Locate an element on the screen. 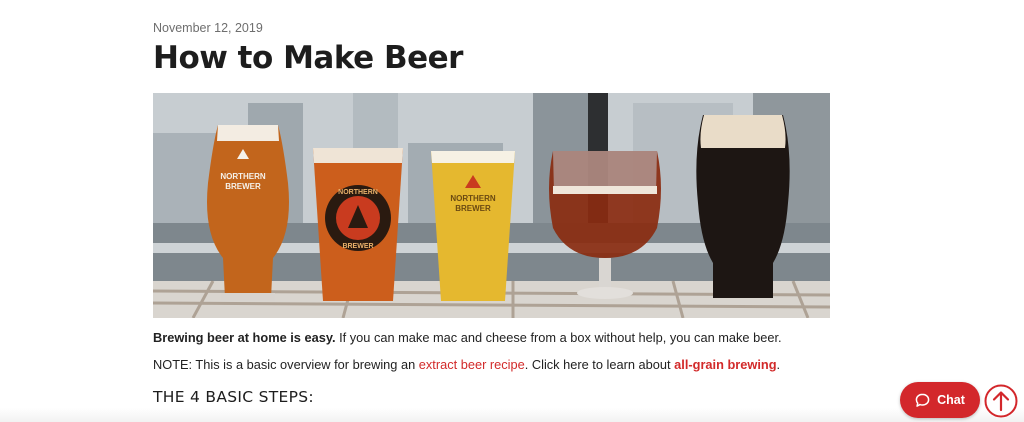  chat-bubble-icon is located at coordinates (922, 400).